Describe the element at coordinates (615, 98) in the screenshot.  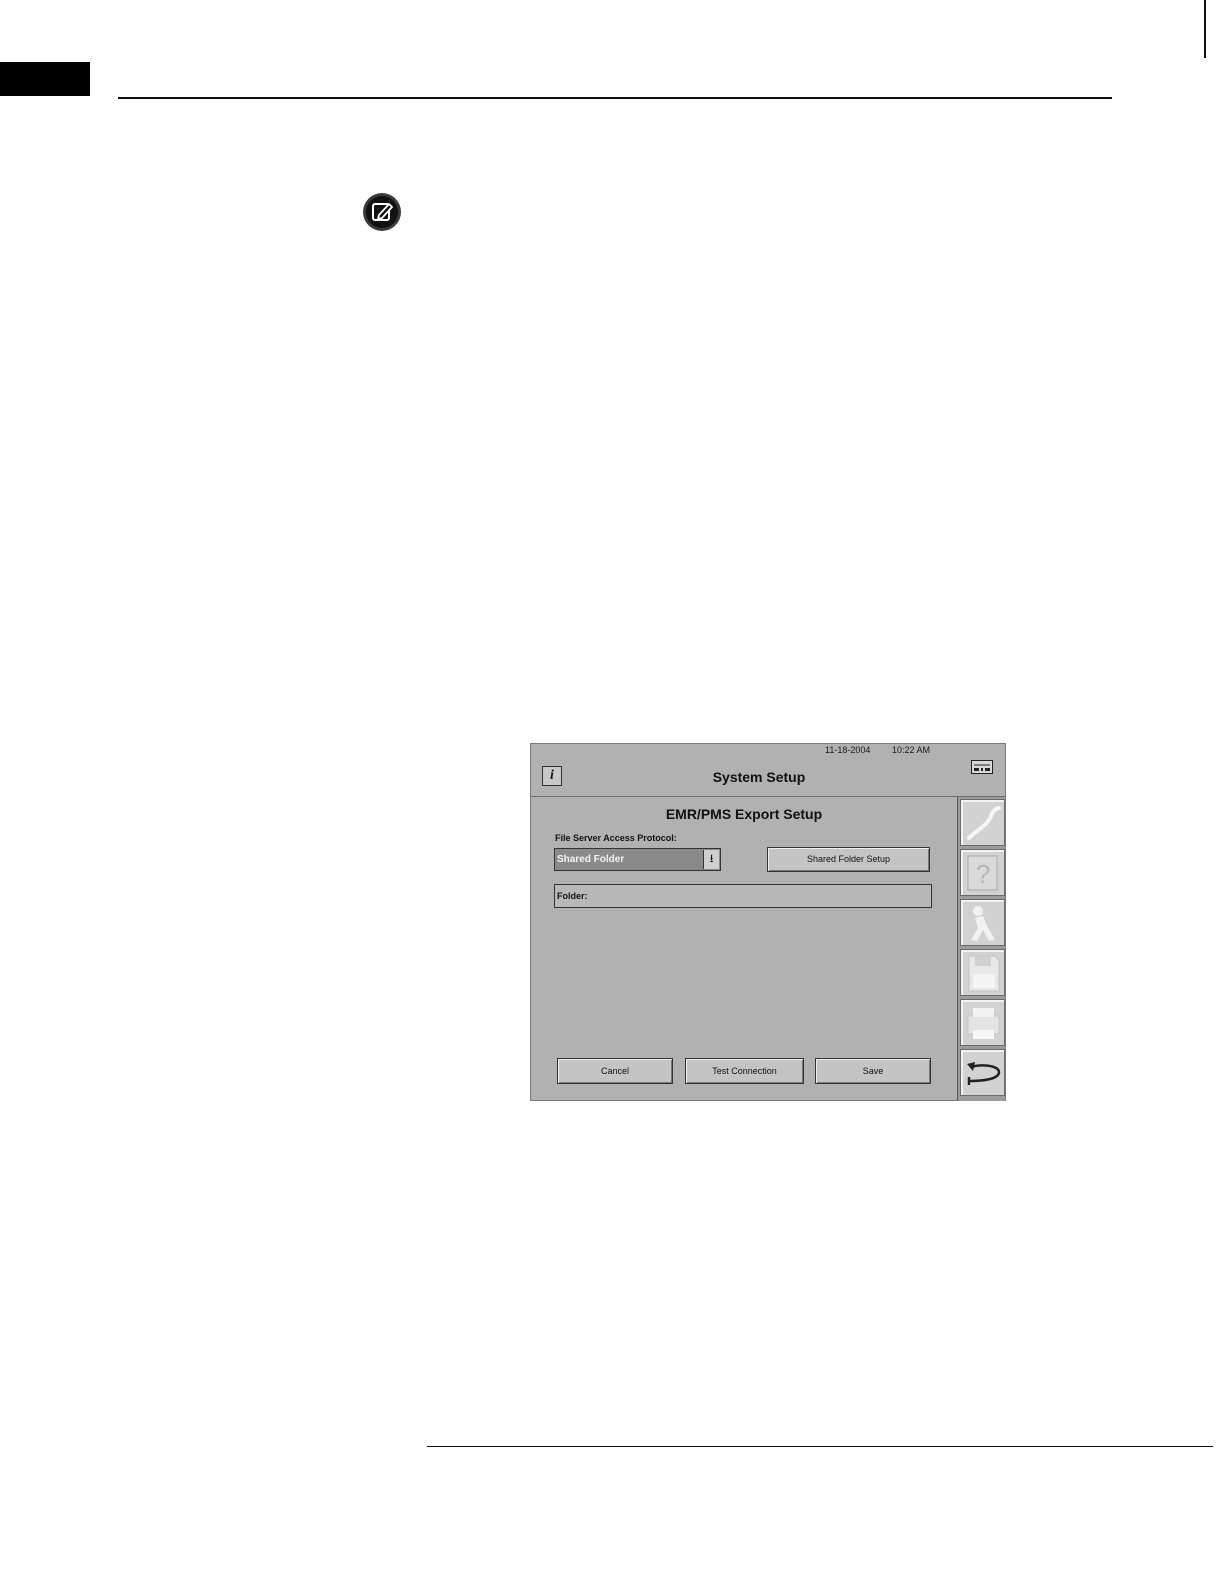
I see `header-rule` at that location.